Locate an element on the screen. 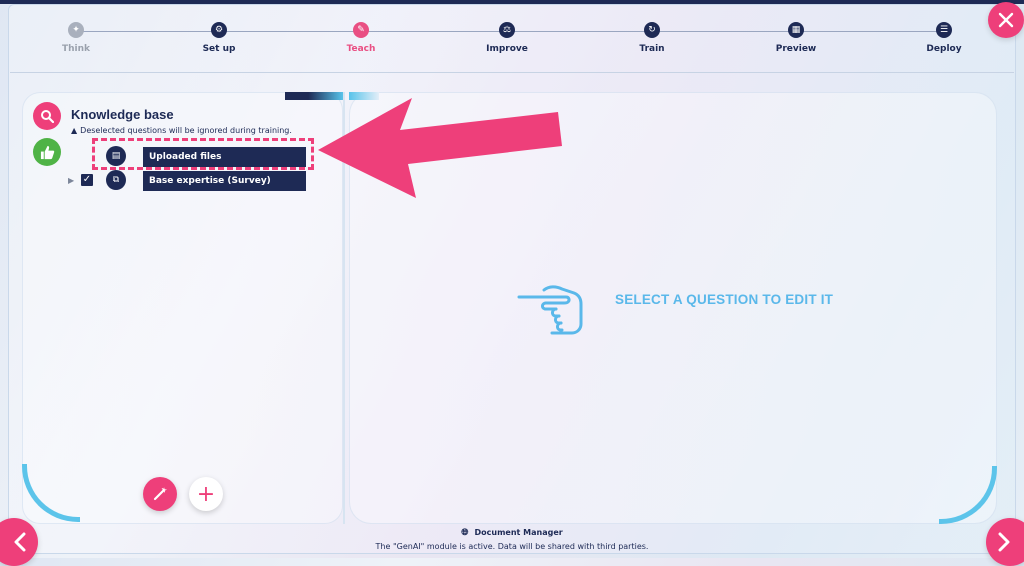 The height and width of the screenshot is (566, 1024). step-label: Train is located at coordinates (652, 49).